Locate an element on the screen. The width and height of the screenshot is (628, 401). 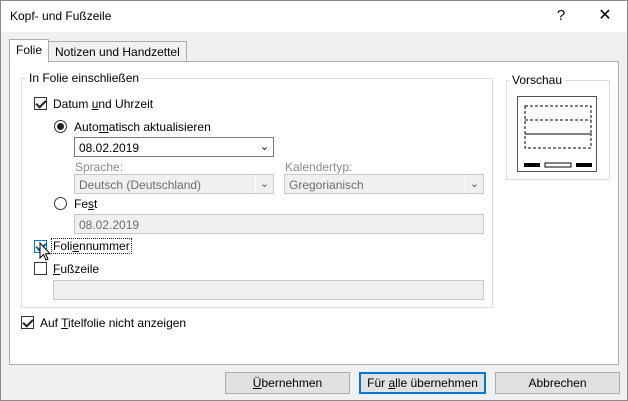
footer-checkbox is located at coordinates (40, 268).